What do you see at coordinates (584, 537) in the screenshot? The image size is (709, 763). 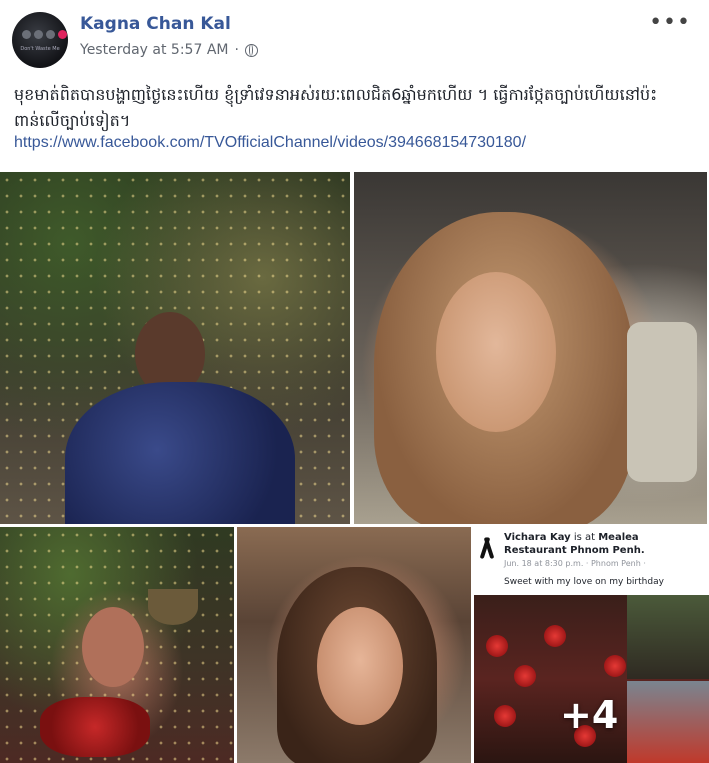 I see `shared-at: is at` at bounding box center [584, 537].